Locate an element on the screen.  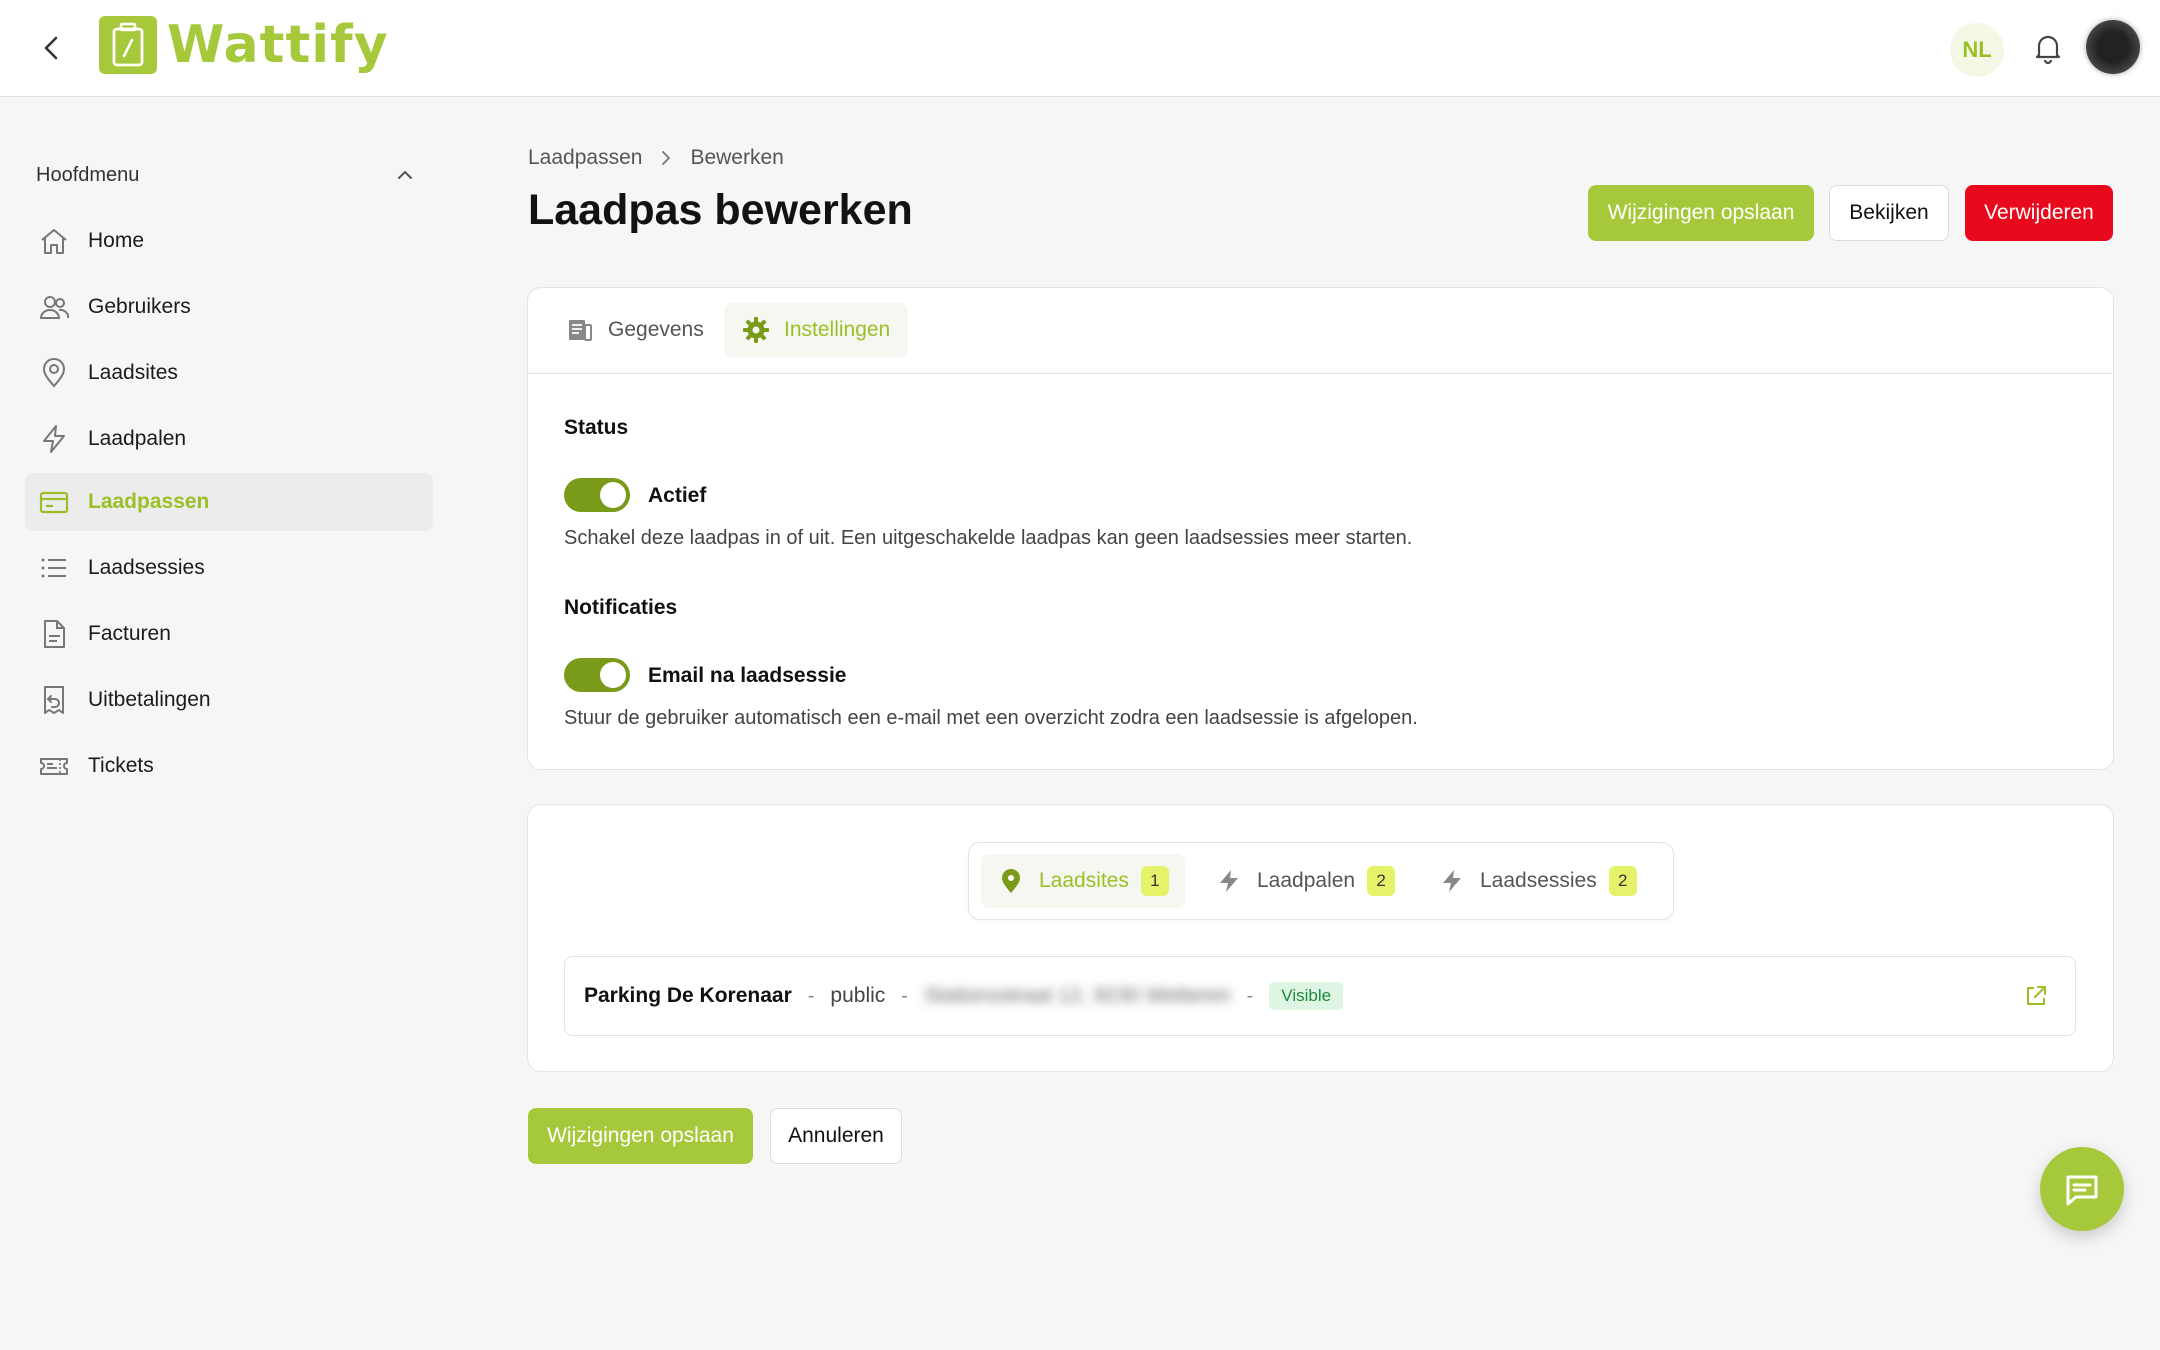
sidebar-item-label: Gebruikers is located at coordinates (139, 306).